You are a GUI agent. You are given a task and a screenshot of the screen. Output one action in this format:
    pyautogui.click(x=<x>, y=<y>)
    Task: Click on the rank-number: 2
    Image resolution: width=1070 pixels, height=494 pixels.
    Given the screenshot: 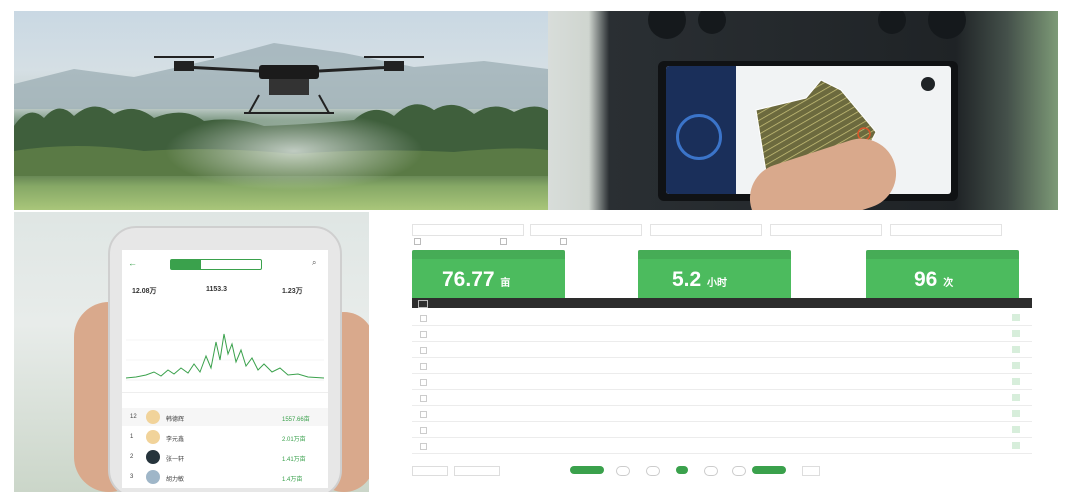 What is the action you would take?
    pyautogui.click(x=132, y=457)
    